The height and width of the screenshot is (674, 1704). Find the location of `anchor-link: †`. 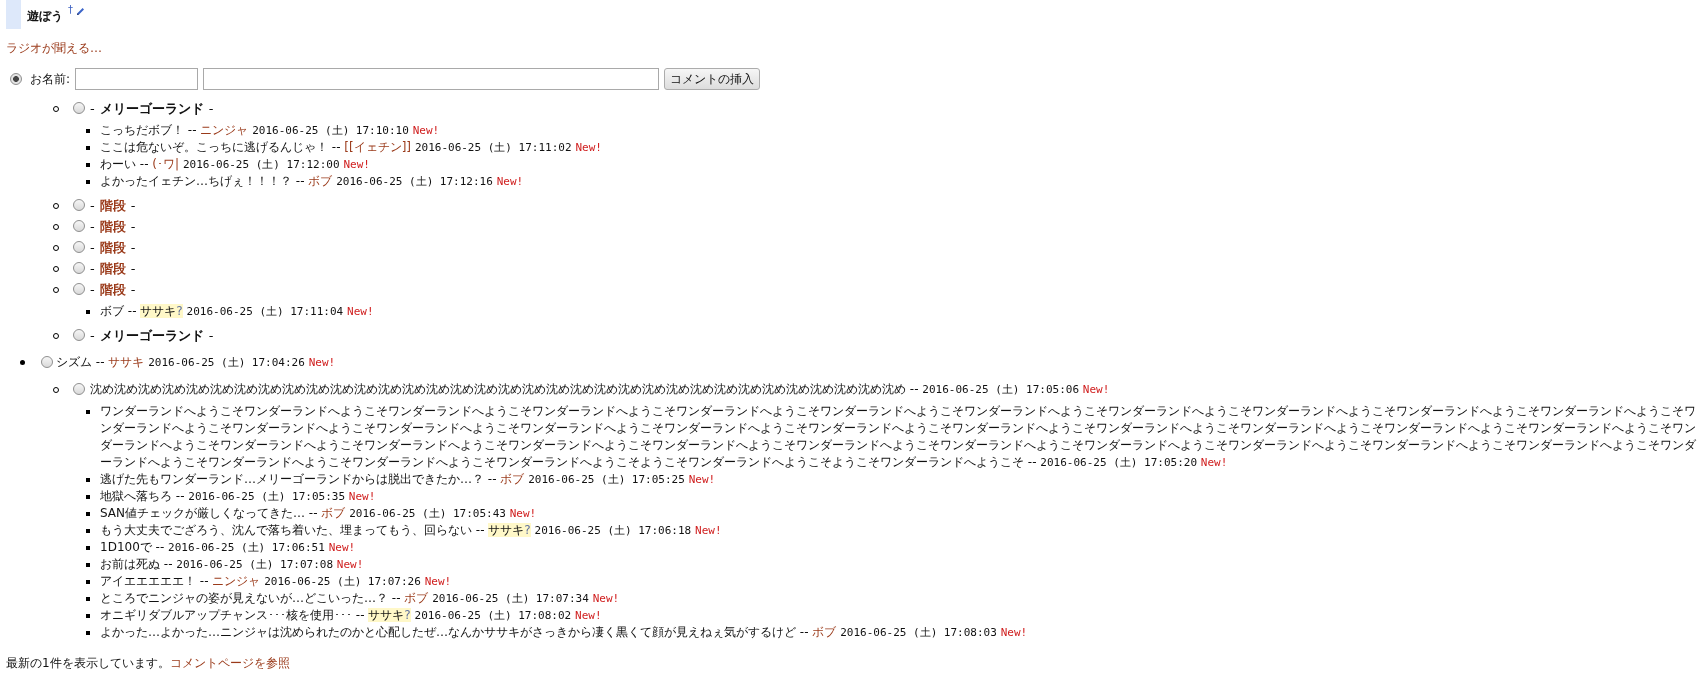

anchor-link: † is located at coordinates (70, 10).